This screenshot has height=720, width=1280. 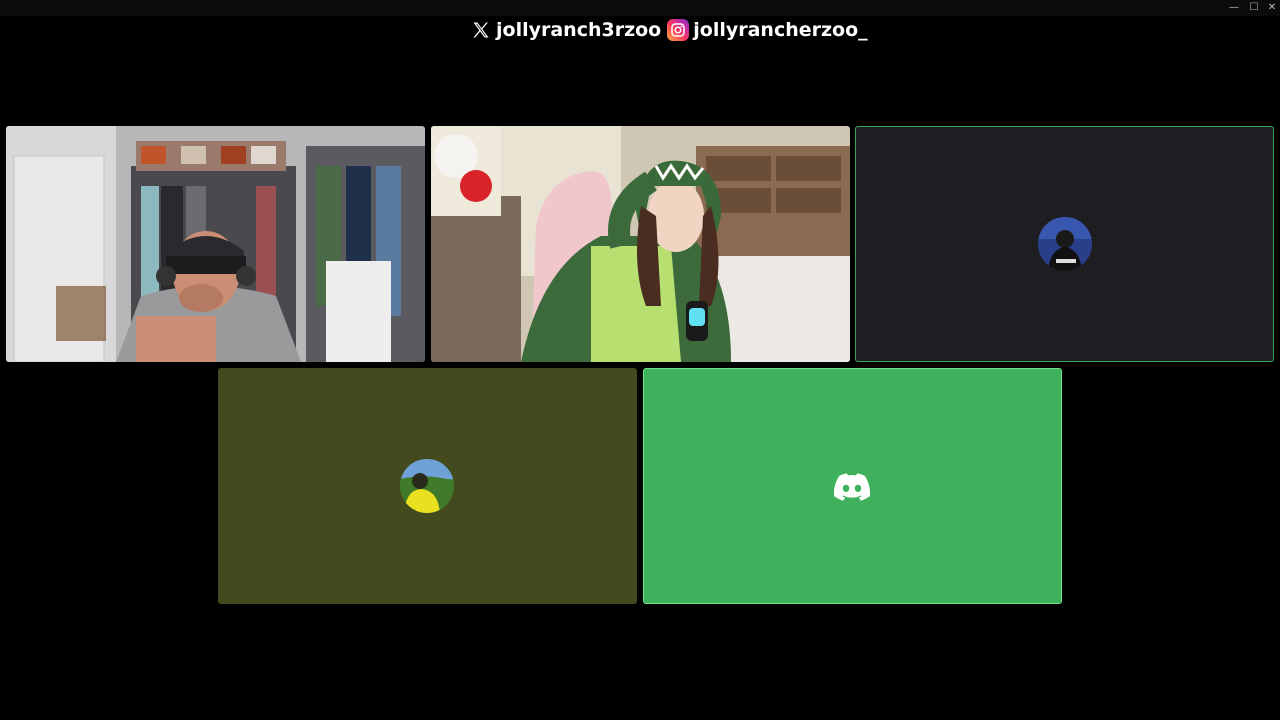 I want to click on x-handle-text: jollyranch3rzoo, so click(x=579, y=30).